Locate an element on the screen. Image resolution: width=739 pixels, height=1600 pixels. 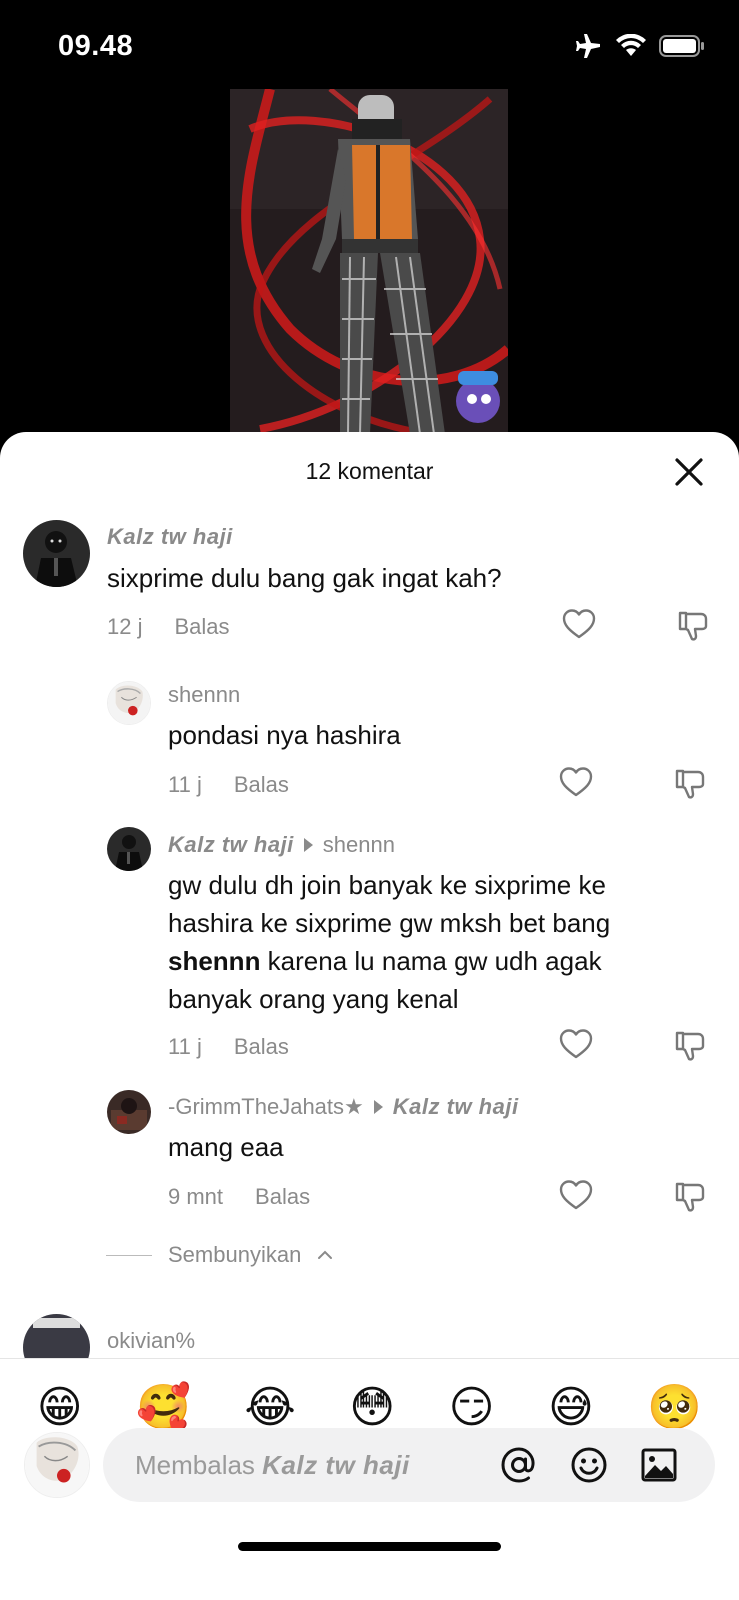
mention-icon is located at coordinates (519, 1465).